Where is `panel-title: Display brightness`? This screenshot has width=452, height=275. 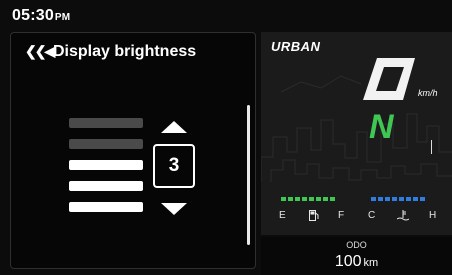
panel-title: Display brightness is located at coordinates (125, 51).